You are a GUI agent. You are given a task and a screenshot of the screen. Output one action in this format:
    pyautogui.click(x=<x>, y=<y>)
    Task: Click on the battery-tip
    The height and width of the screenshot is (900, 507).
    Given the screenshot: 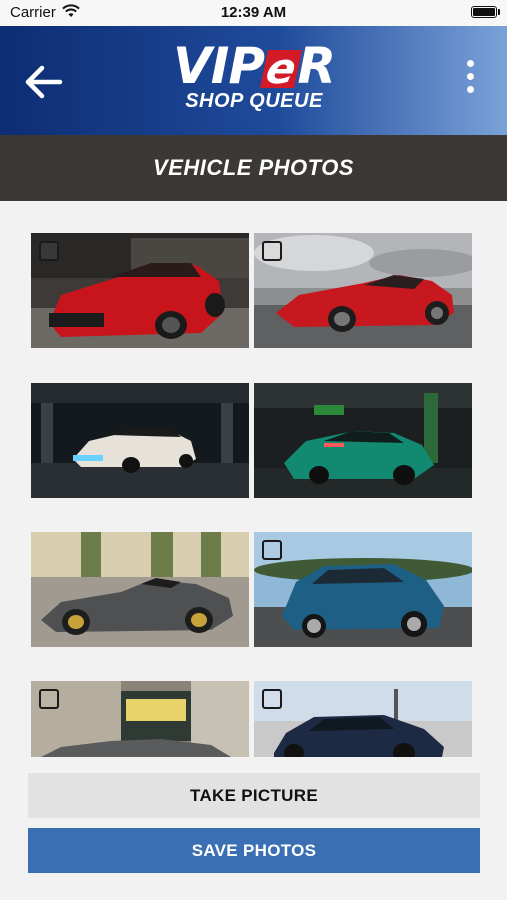 What is the action you would take?
    pyautogui.click(x=499, y=12)
    